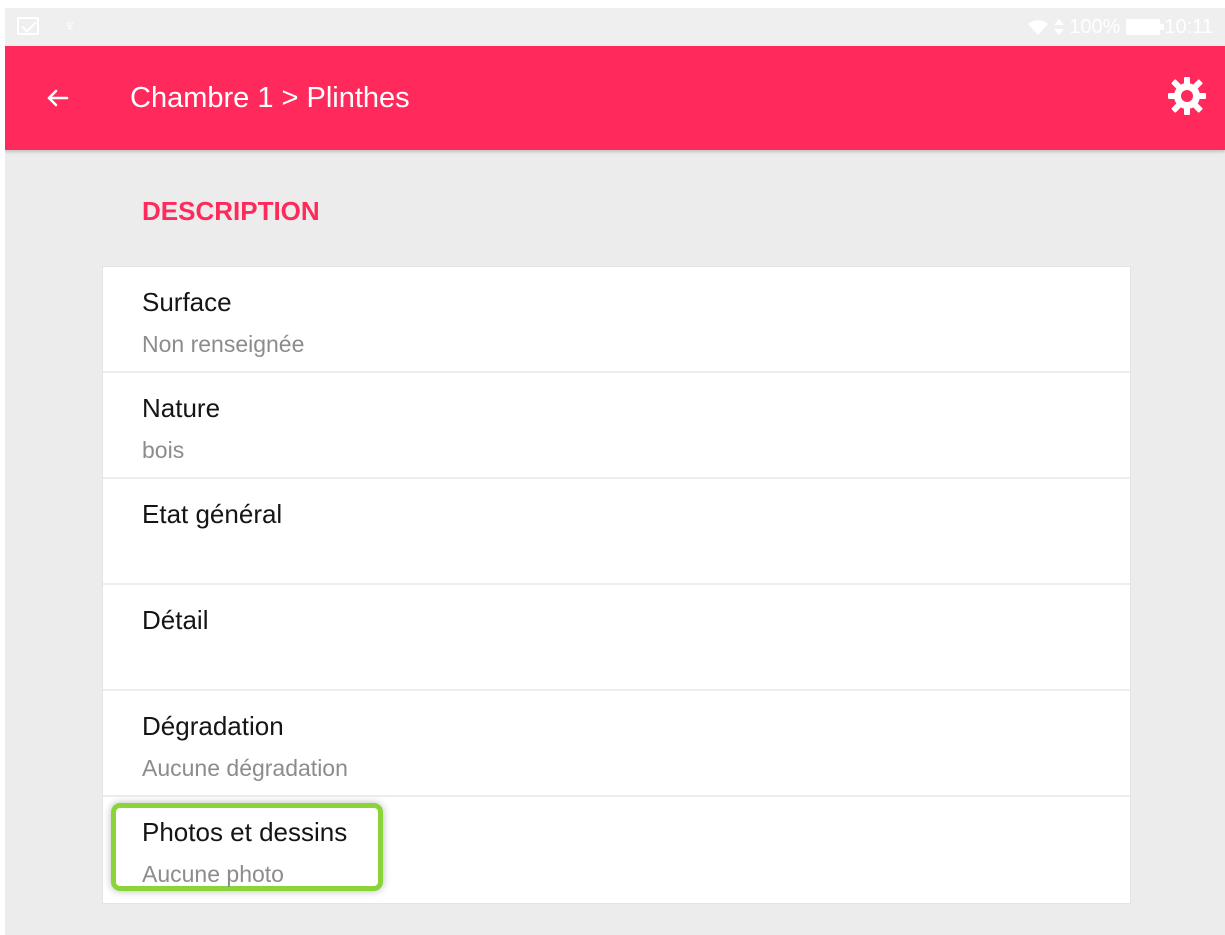 The height and width of the screenshot is (935, 1225). I want to click on status-bar: ♆ 100% 10:11, so click(615, 27).